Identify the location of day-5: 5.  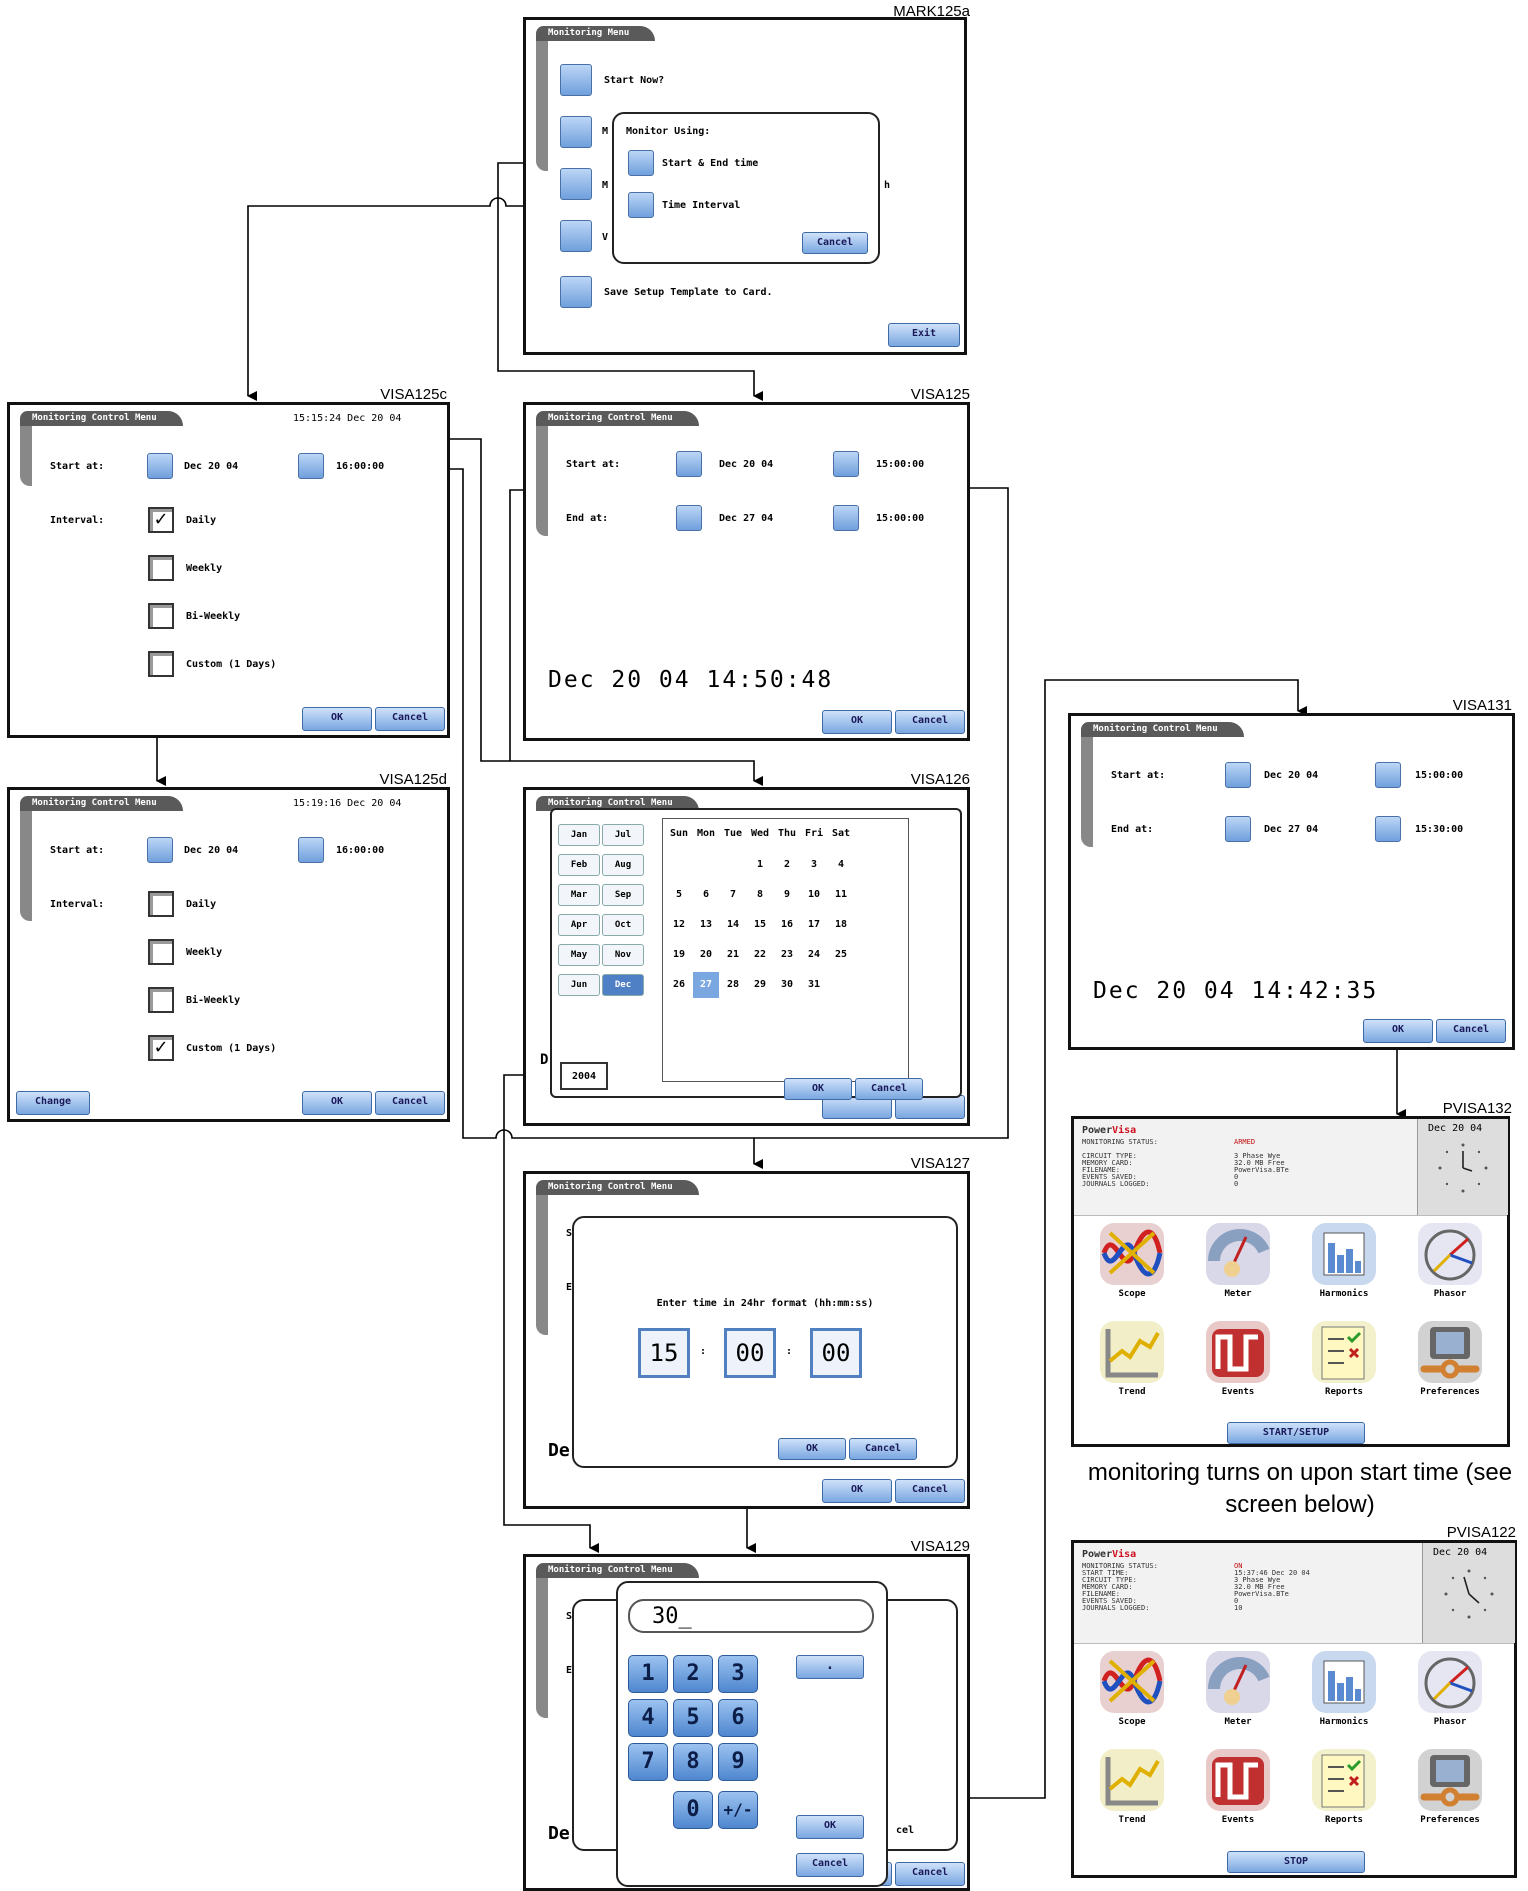
(679, 895).